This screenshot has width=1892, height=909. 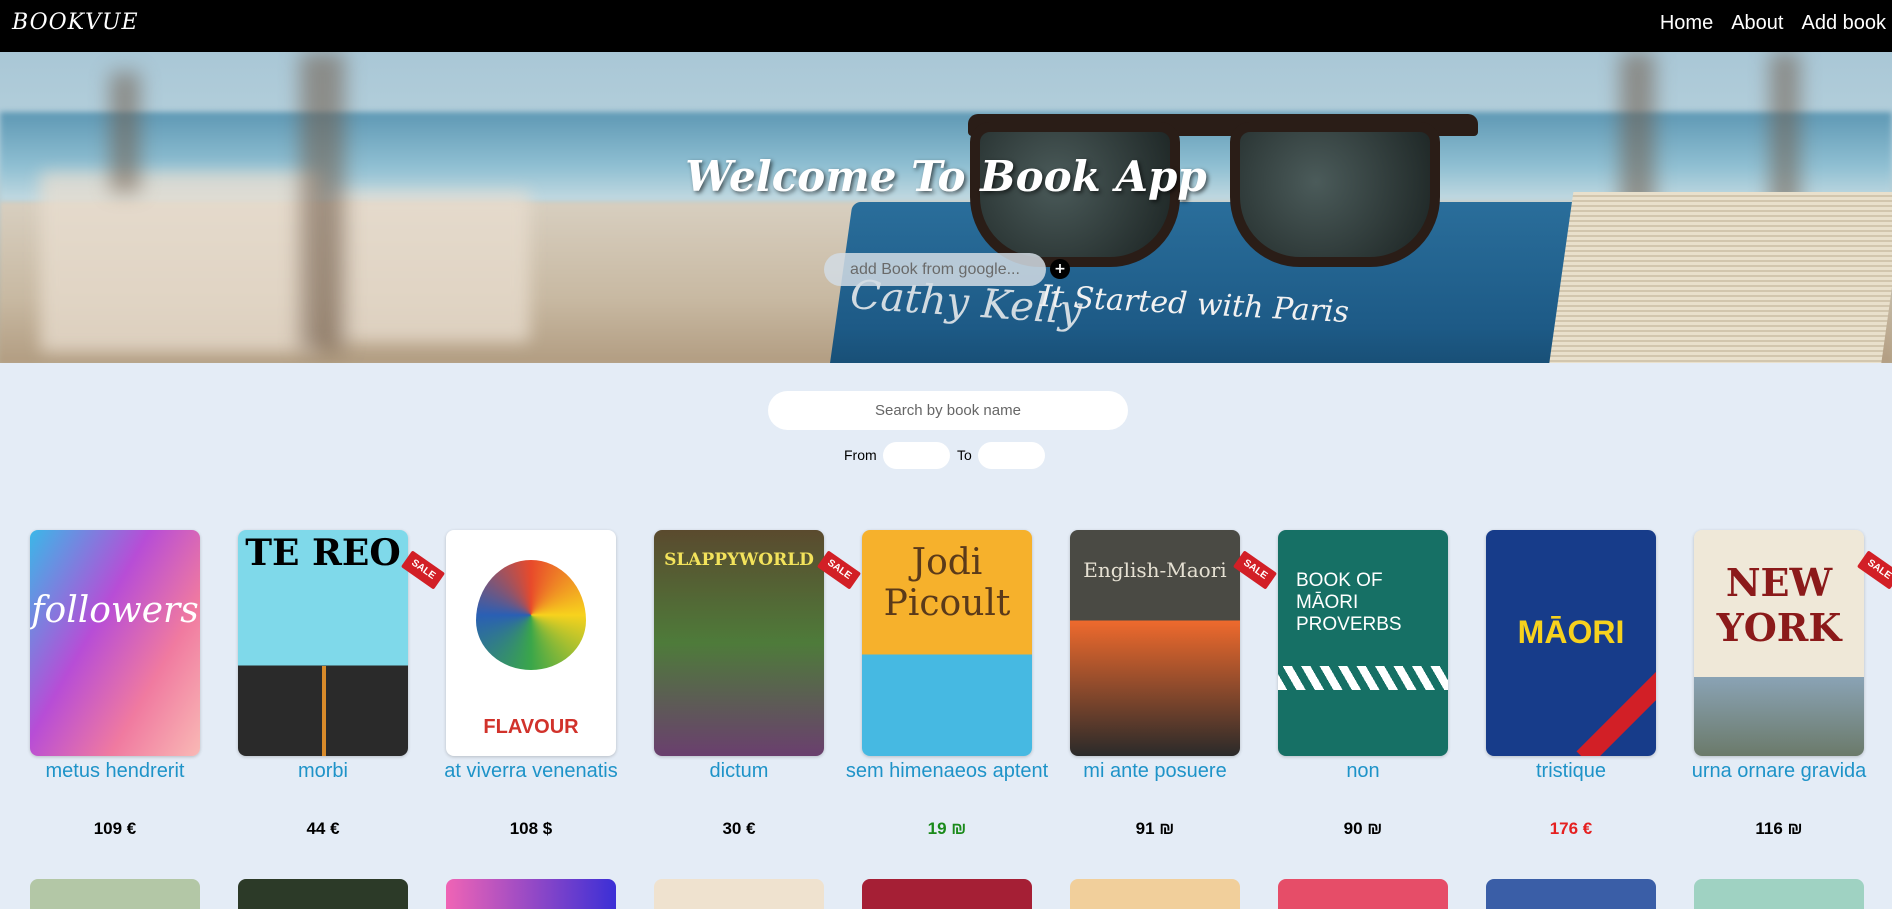 What do you see at coordinates (739, 828) in the screenshot?
I see `book-price: 30 €` at bounding box center [739, 828].